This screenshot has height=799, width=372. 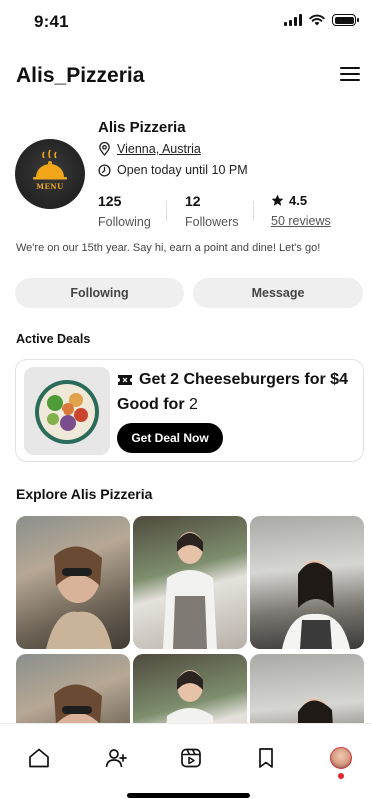 What do you see at coordinates (151, 404) in the screenshot?
I see `good-for-label: Good for` at bounding box center [151, 404].